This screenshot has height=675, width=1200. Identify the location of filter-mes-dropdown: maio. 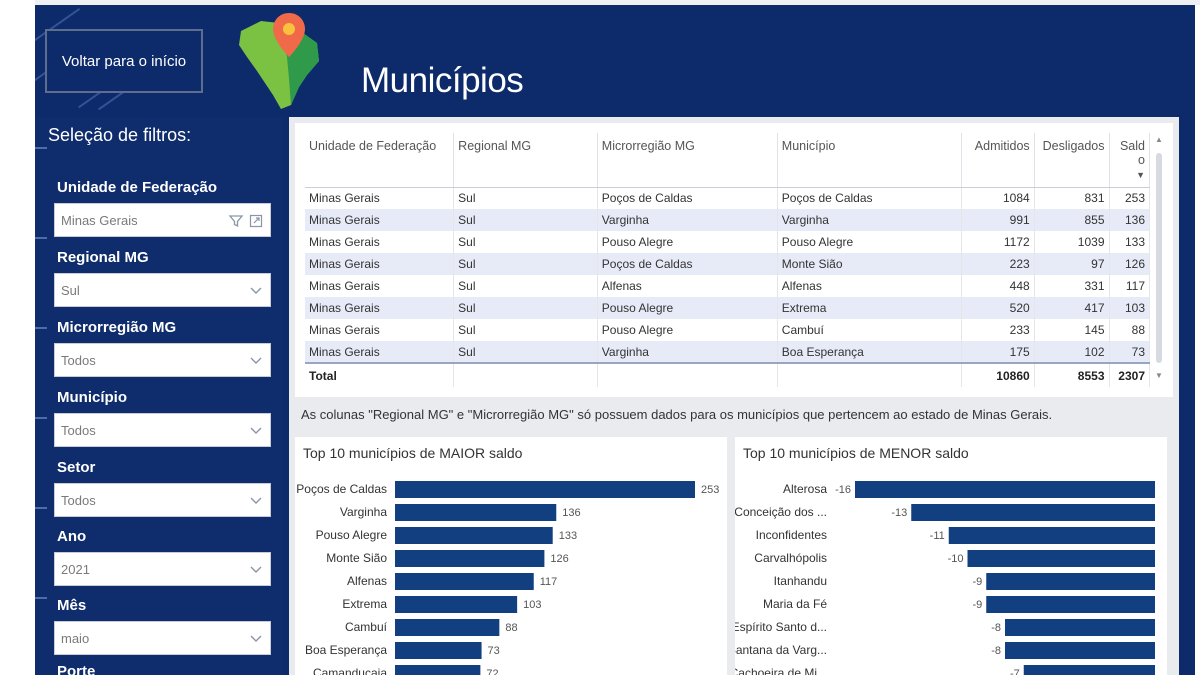
(162, 638).